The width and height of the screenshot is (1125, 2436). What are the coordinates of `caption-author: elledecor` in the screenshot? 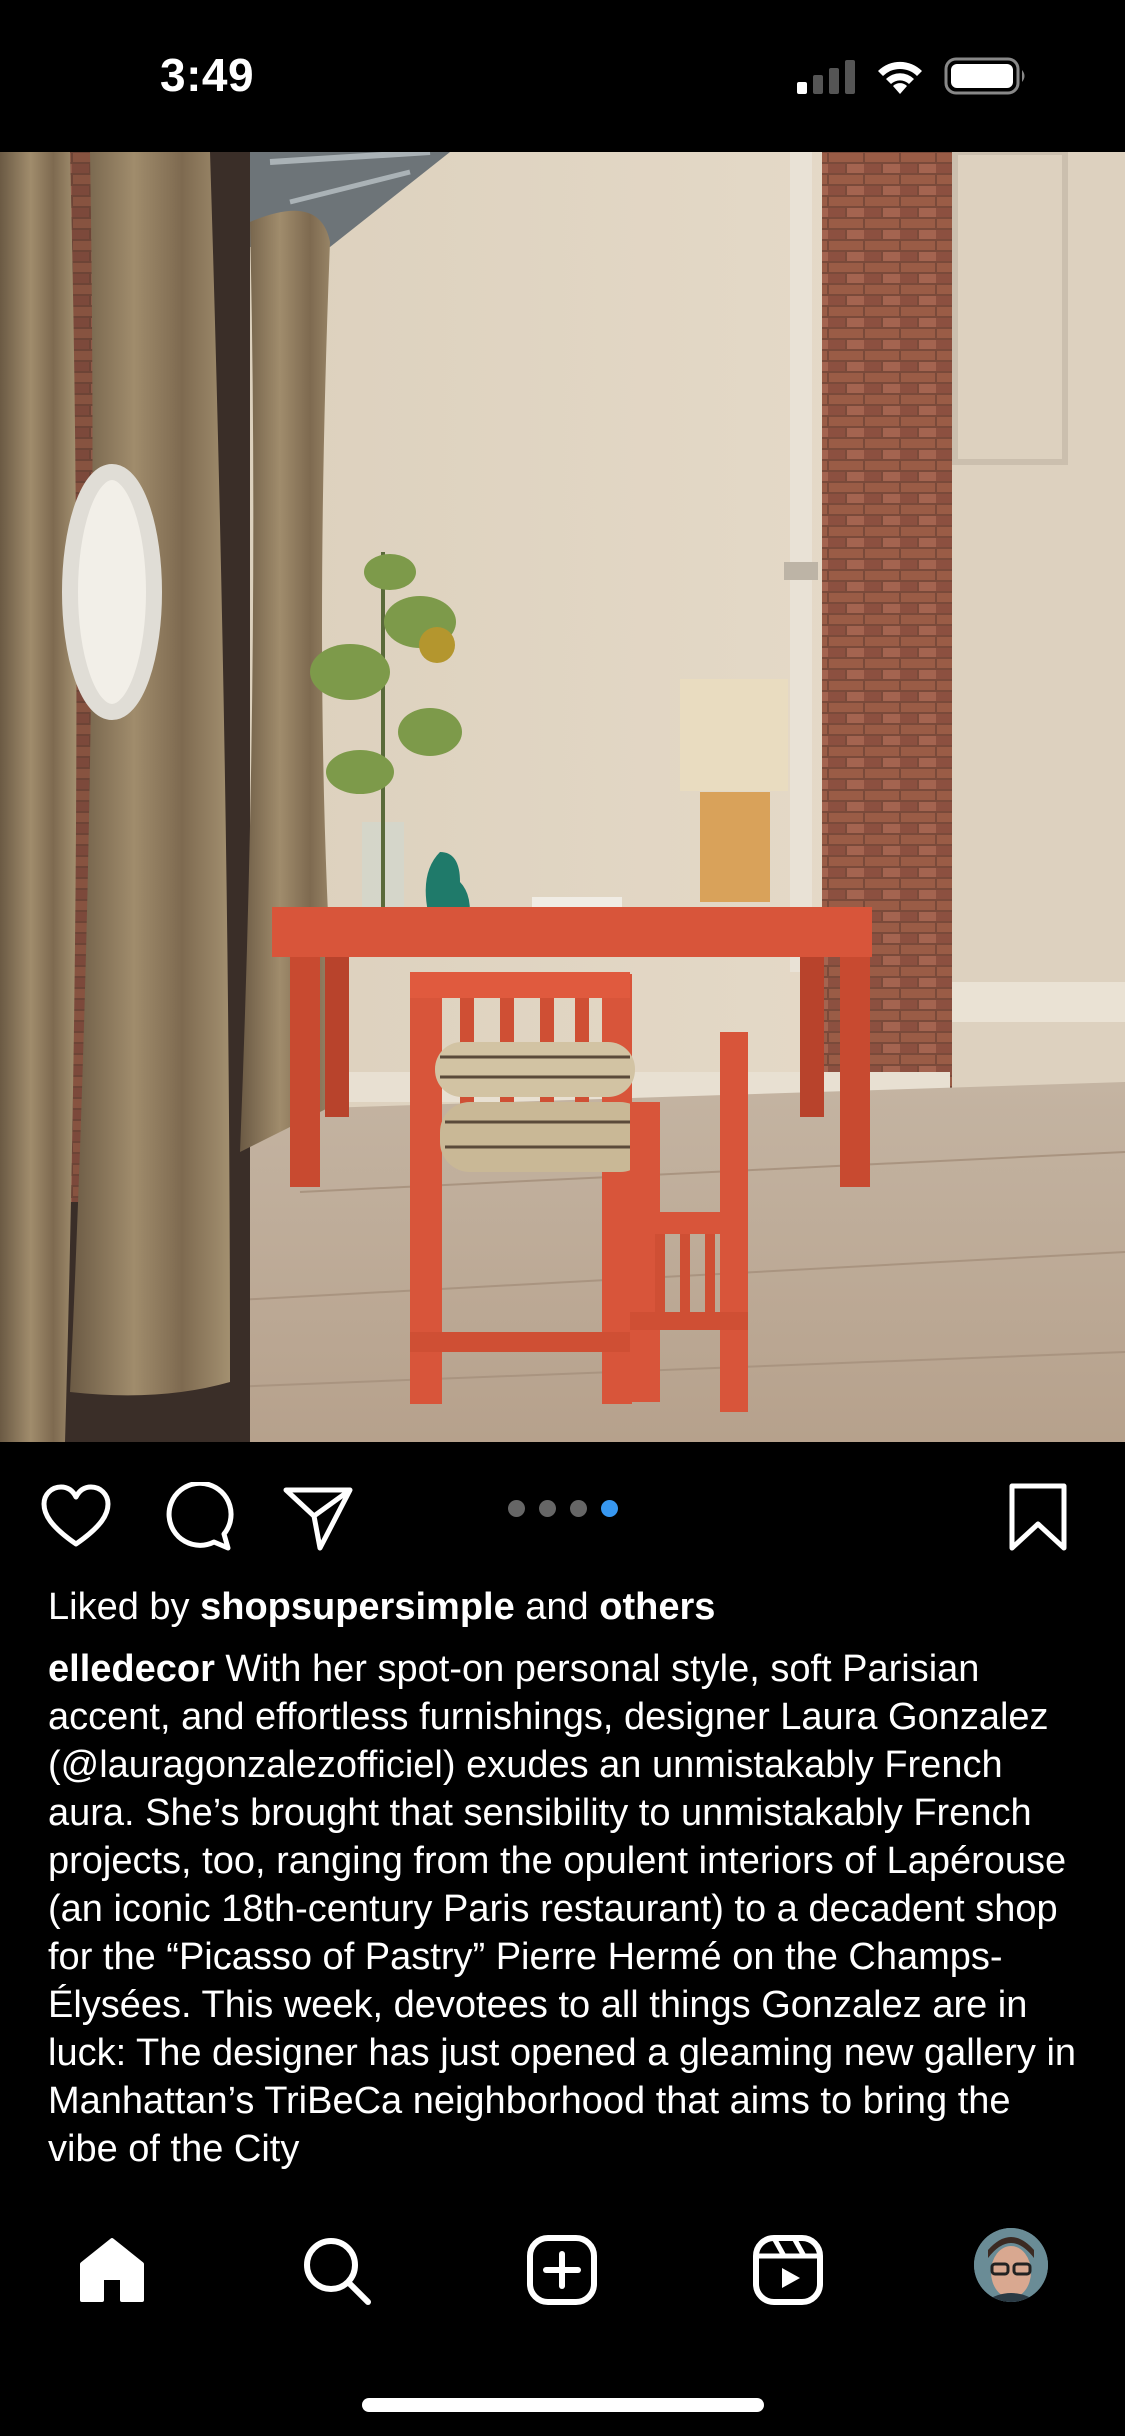 It's located at (131, 1669).